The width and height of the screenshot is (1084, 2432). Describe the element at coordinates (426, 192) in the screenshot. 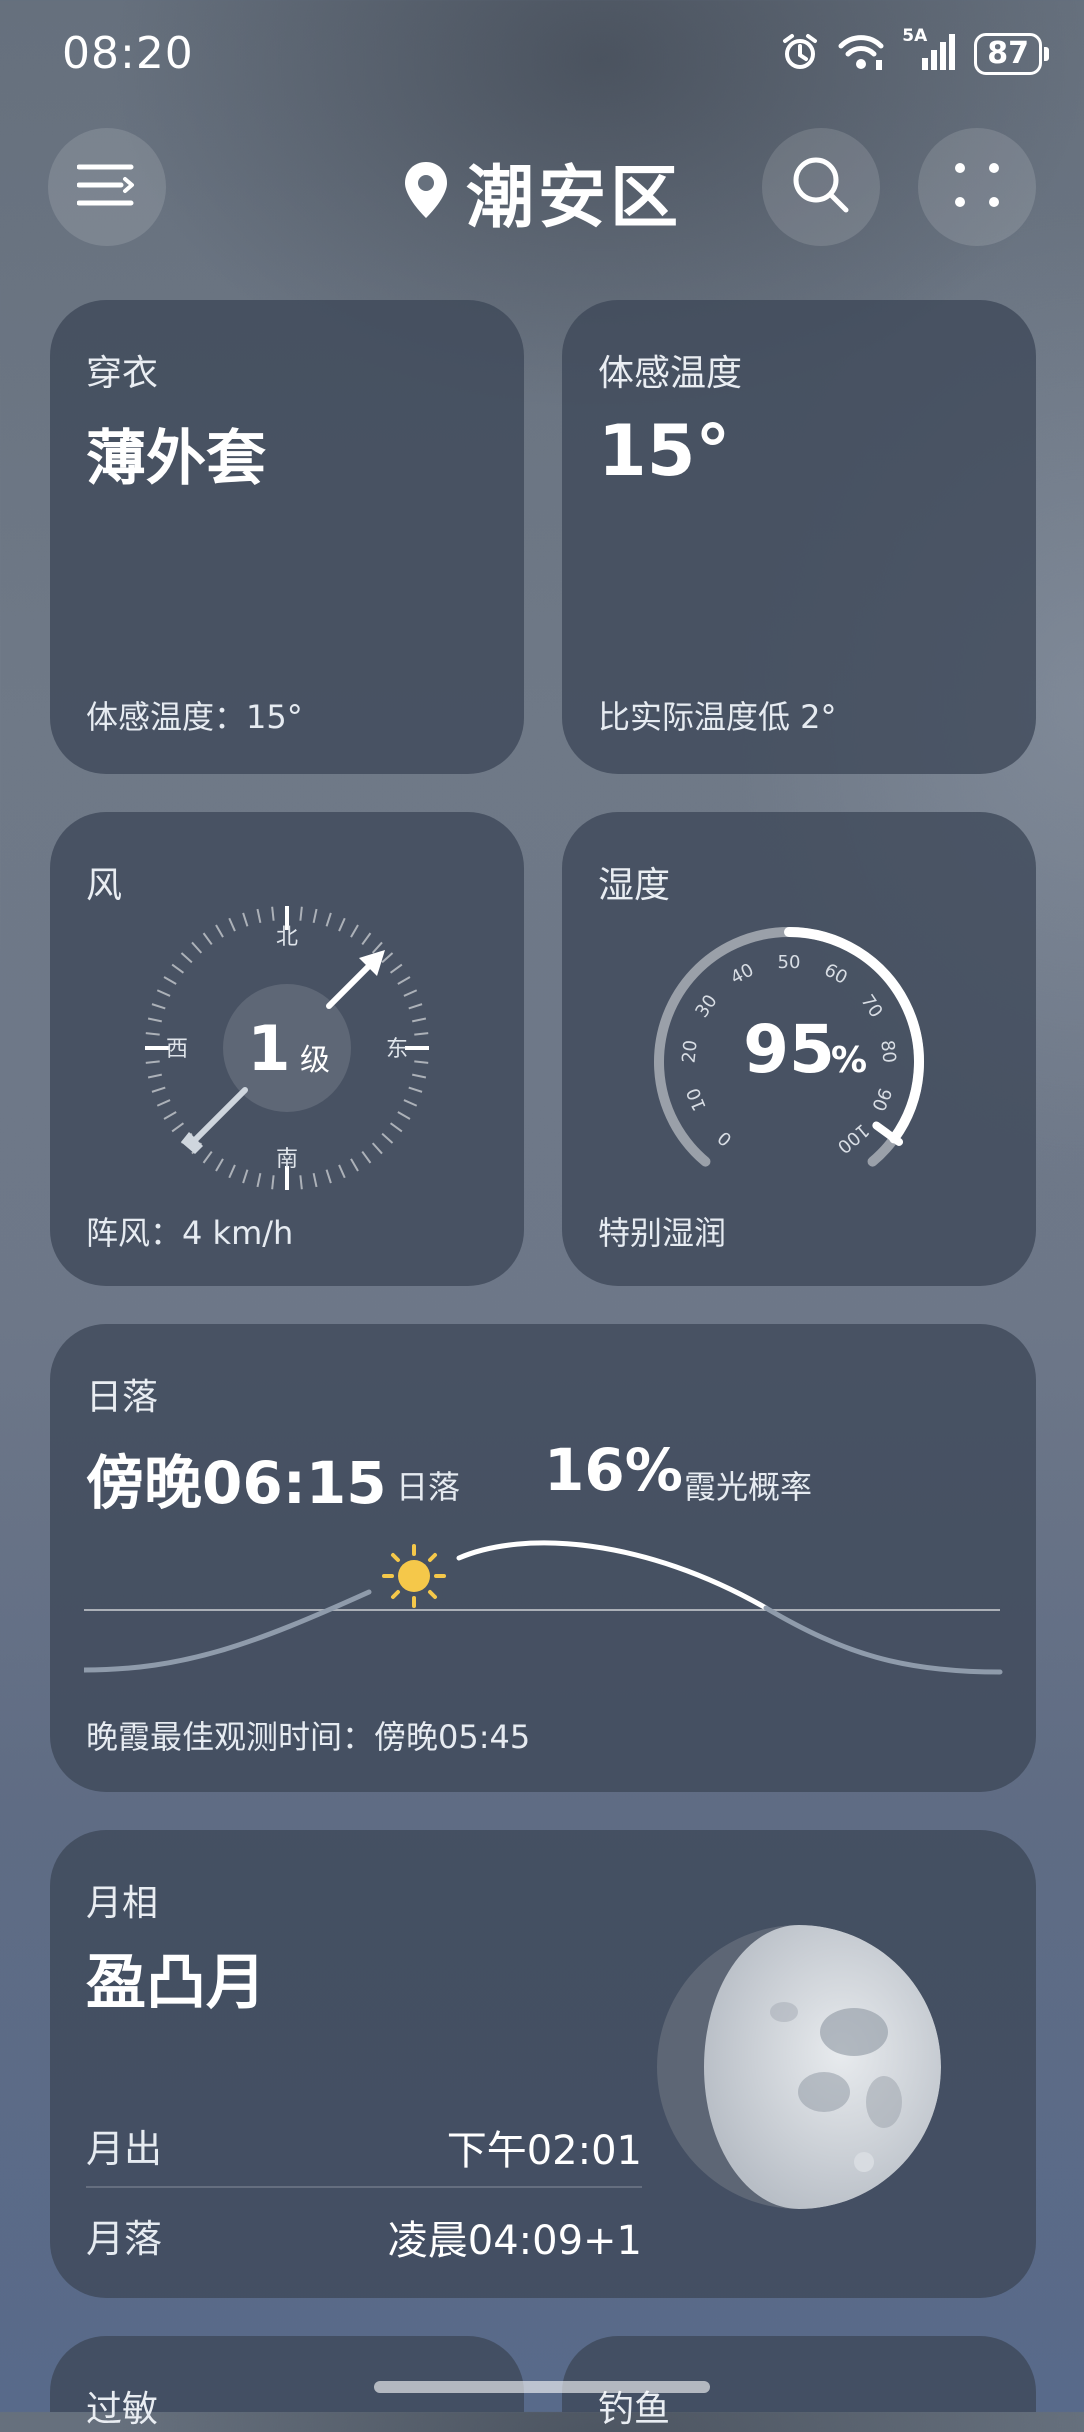

I see `location-pin-icon` at that location.